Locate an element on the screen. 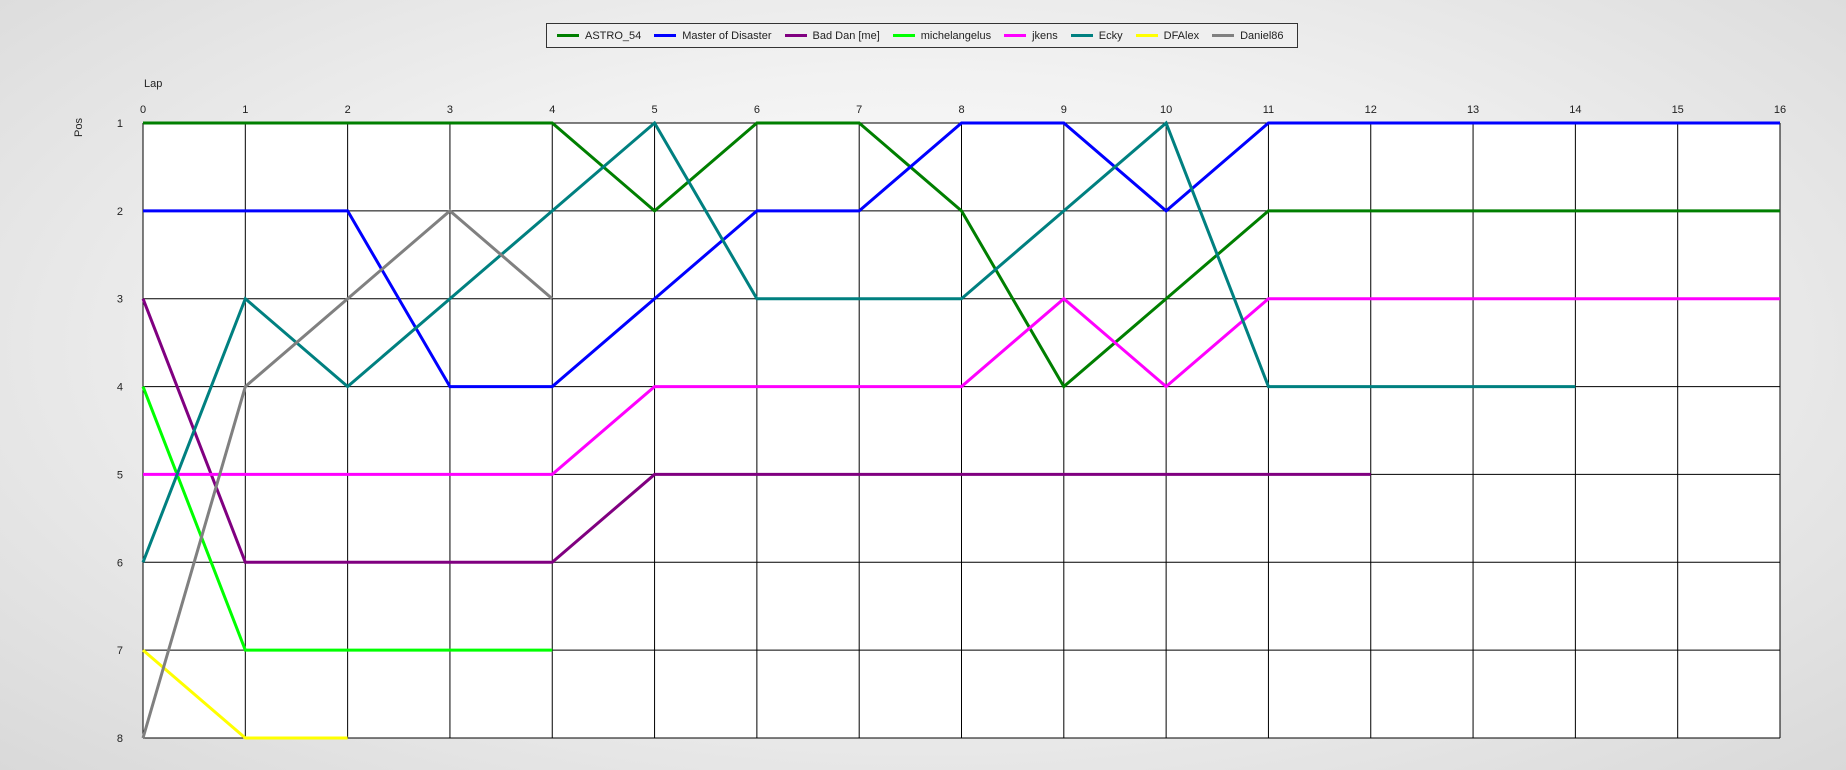 The height and width of the screenshot is (770, 1846). y-tick-label: 1 is located at coordinates (120, 124).